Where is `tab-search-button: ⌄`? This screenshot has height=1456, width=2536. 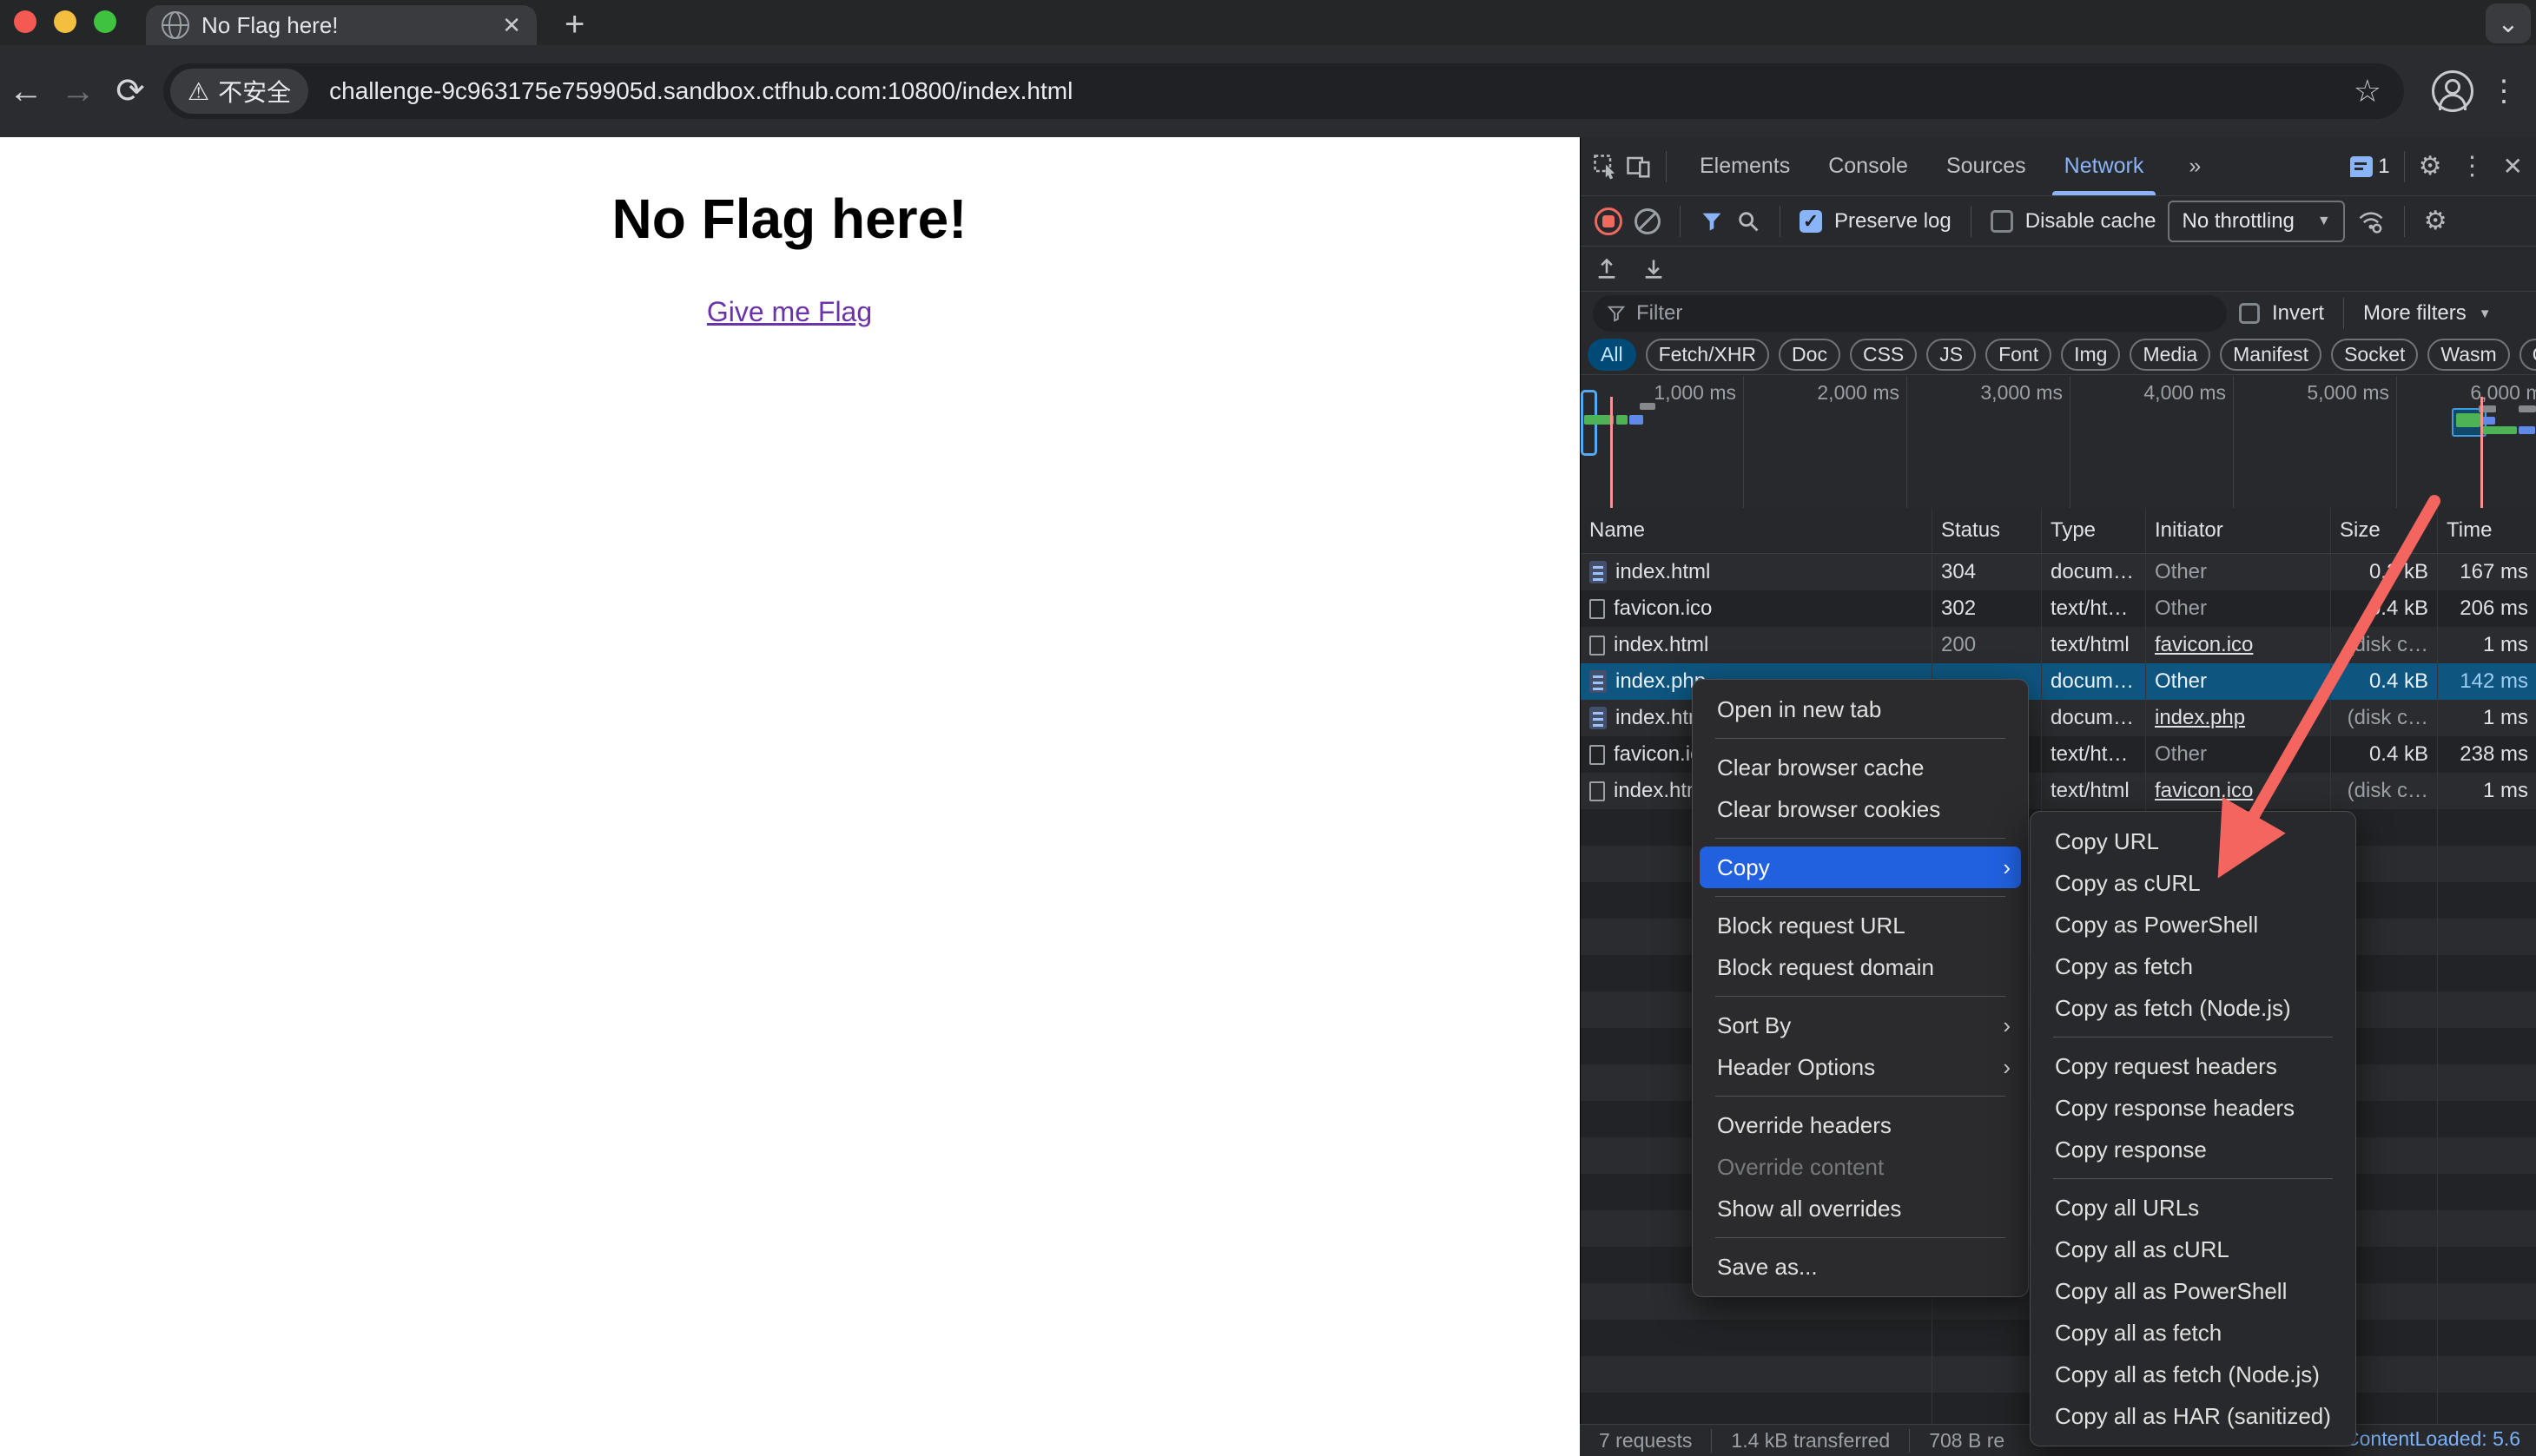 tab-search-button: ⌄ is located at coordinates (2508, 23).